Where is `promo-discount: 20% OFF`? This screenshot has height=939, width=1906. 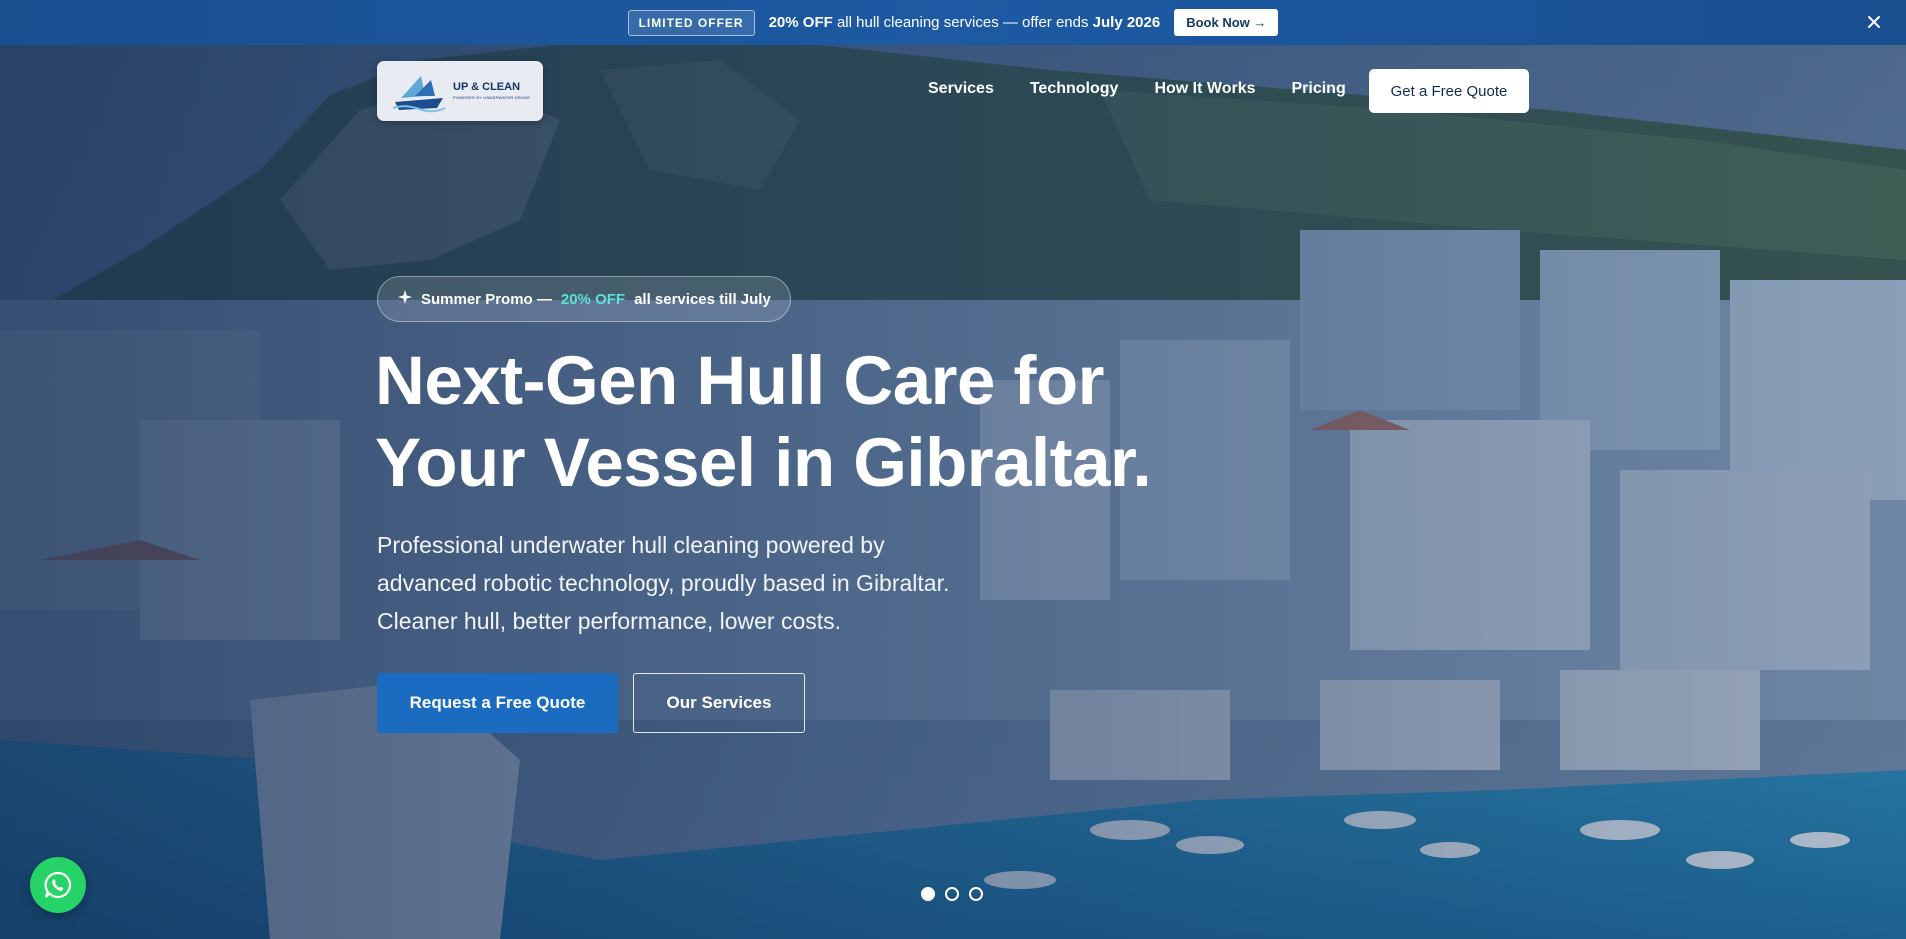
promo-discount: 20% OFF is located at coordinates (800, 22).